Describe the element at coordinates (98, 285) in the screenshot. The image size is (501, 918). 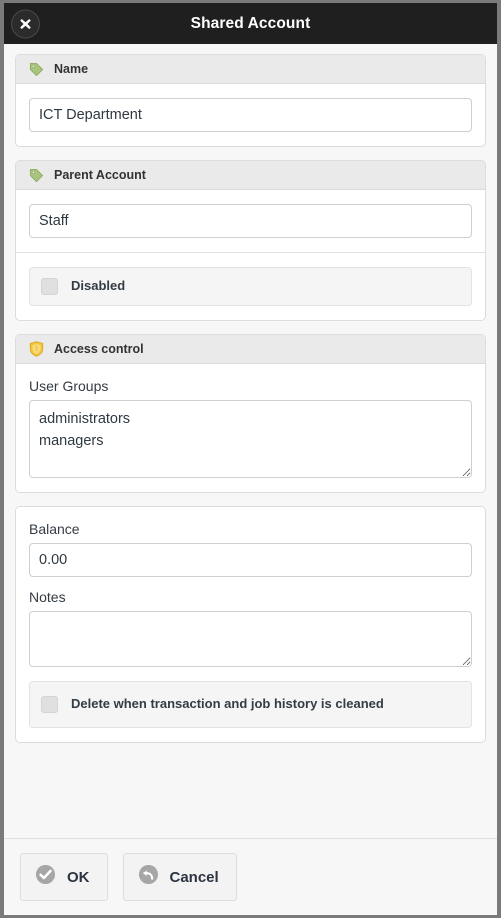
I see `disabled-label: Disabled` at that location.